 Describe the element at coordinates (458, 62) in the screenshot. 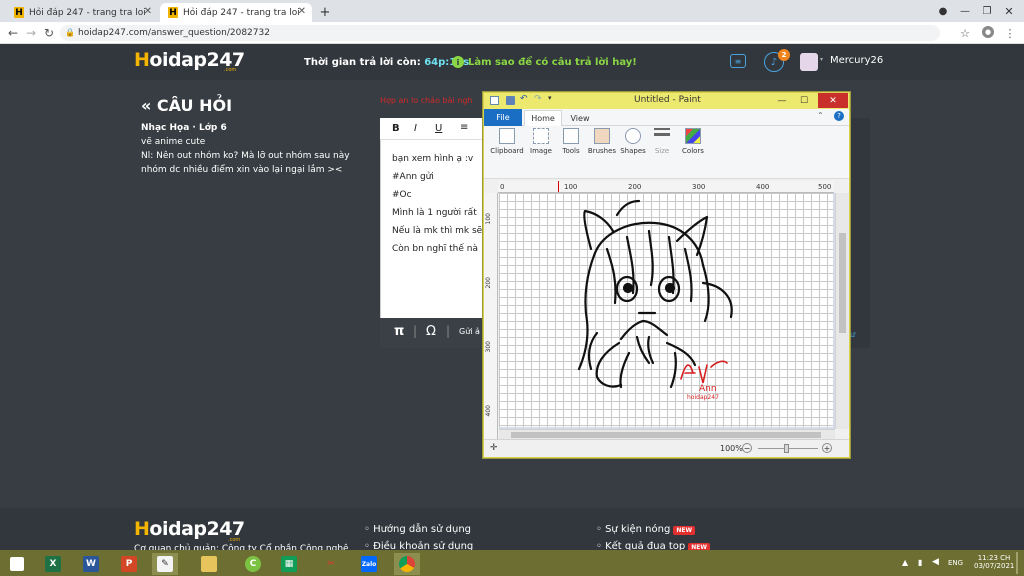

I see `info-icon: i` at that location.